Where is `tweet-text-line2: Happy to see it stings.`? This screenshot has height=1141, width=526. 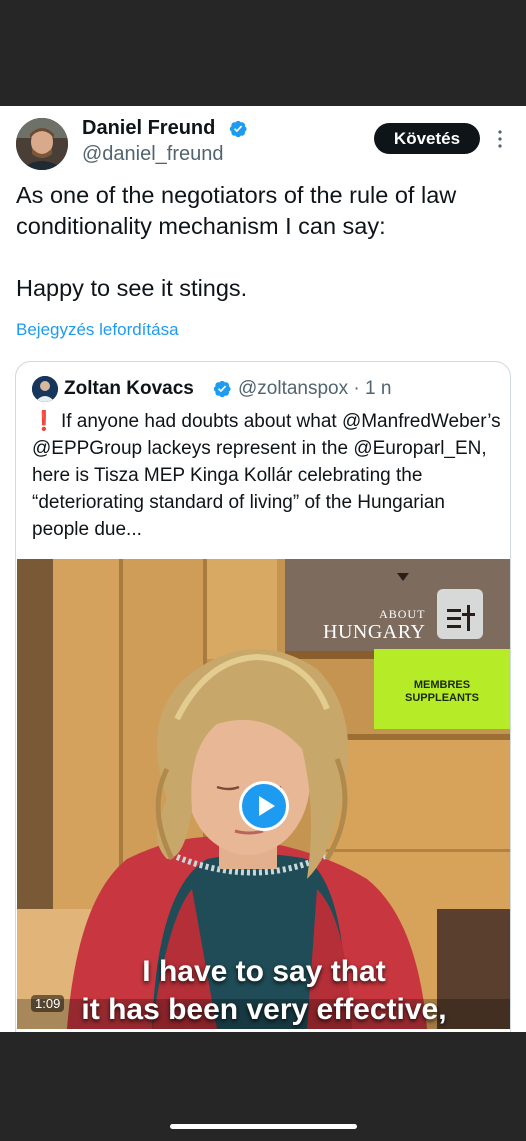 tweet-text-line2: Happy to see it stings. is located at coordinates (132, 288).